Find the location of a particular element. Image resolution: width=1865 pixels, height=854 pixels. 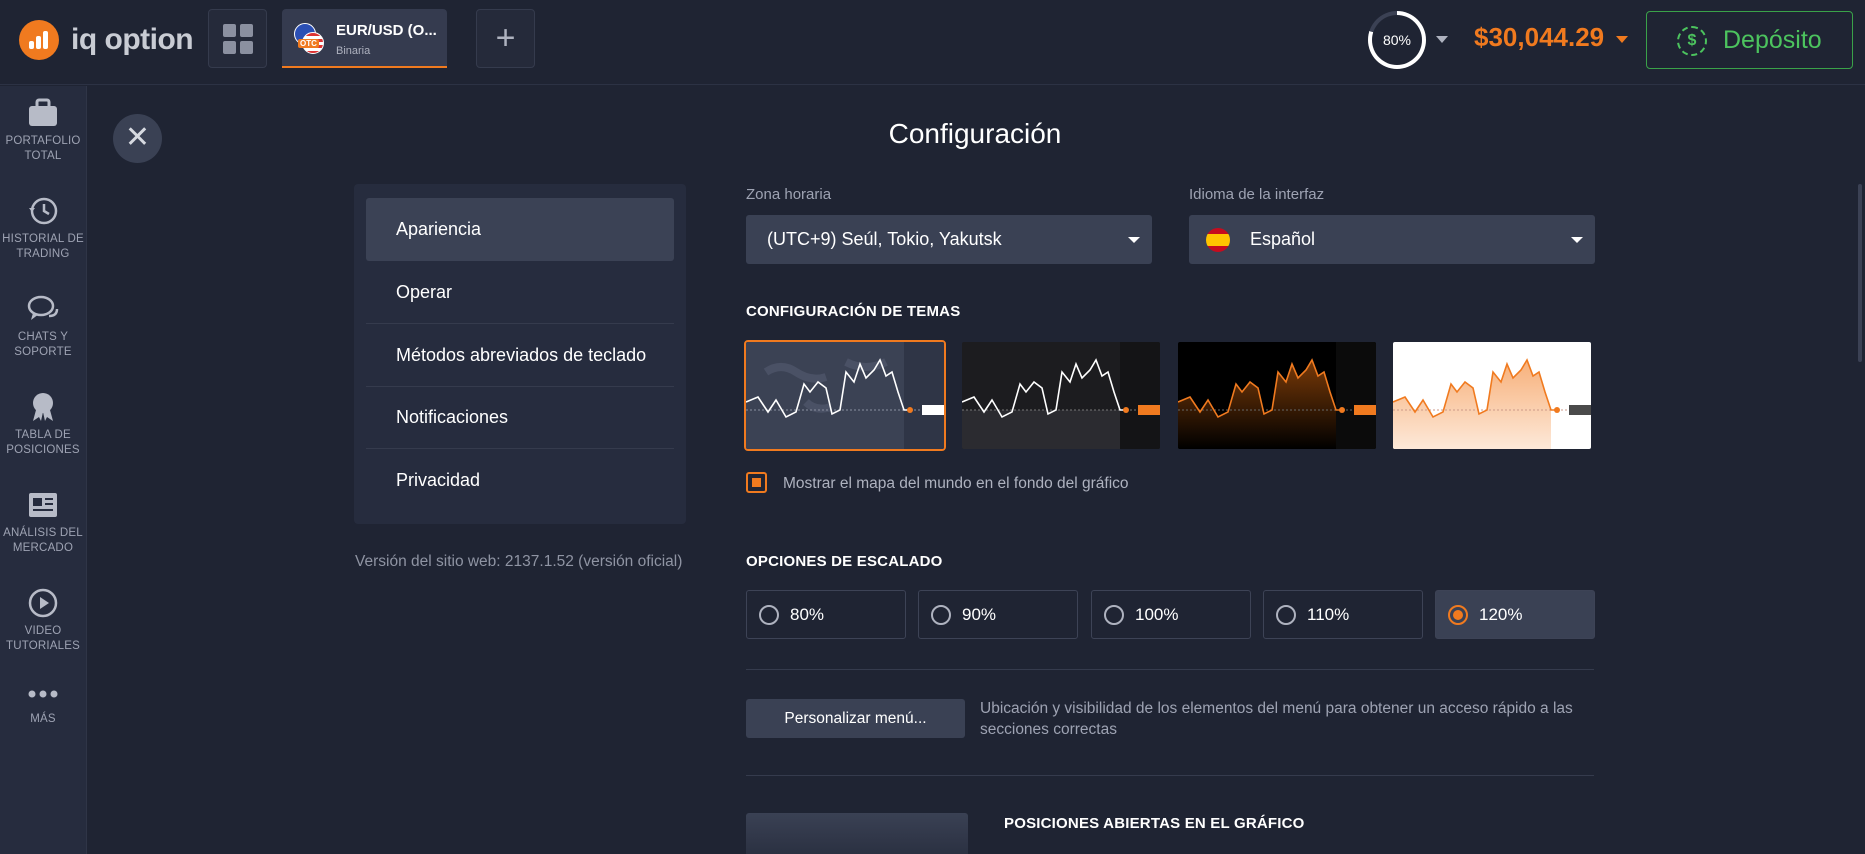

scale-label: 90% is located at coordinates (979, 614).